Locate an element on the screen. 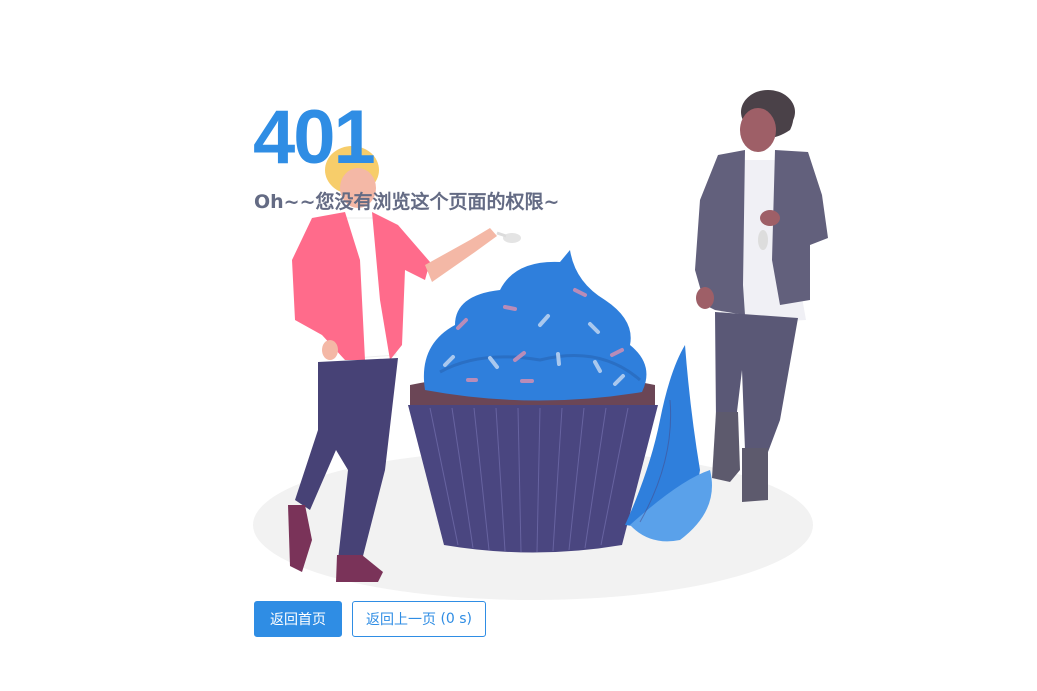 Image resolution: width=1037 pixels, height=691 pixels. back-button-label: 返回上一页 is located at coordinates (400, 620).